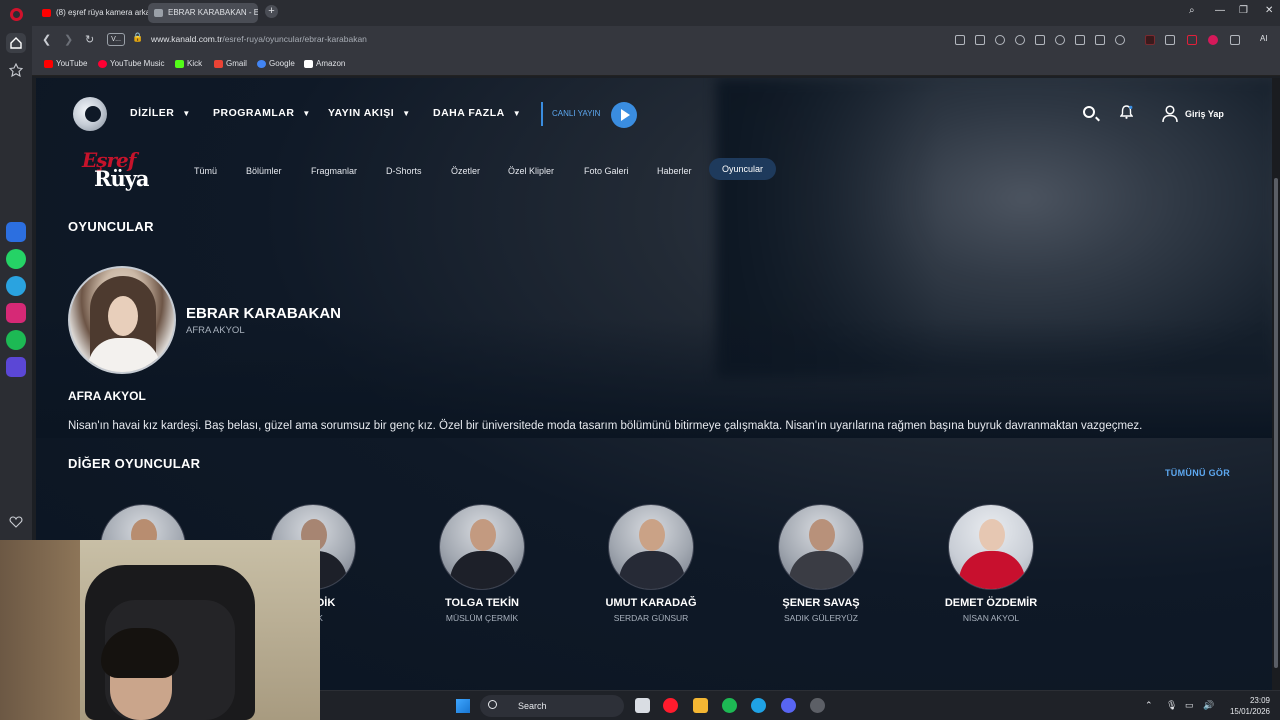 The height and width of the screenshot is (720, 1280). I want to click on forward-icon: ❯, so click(68, 39).